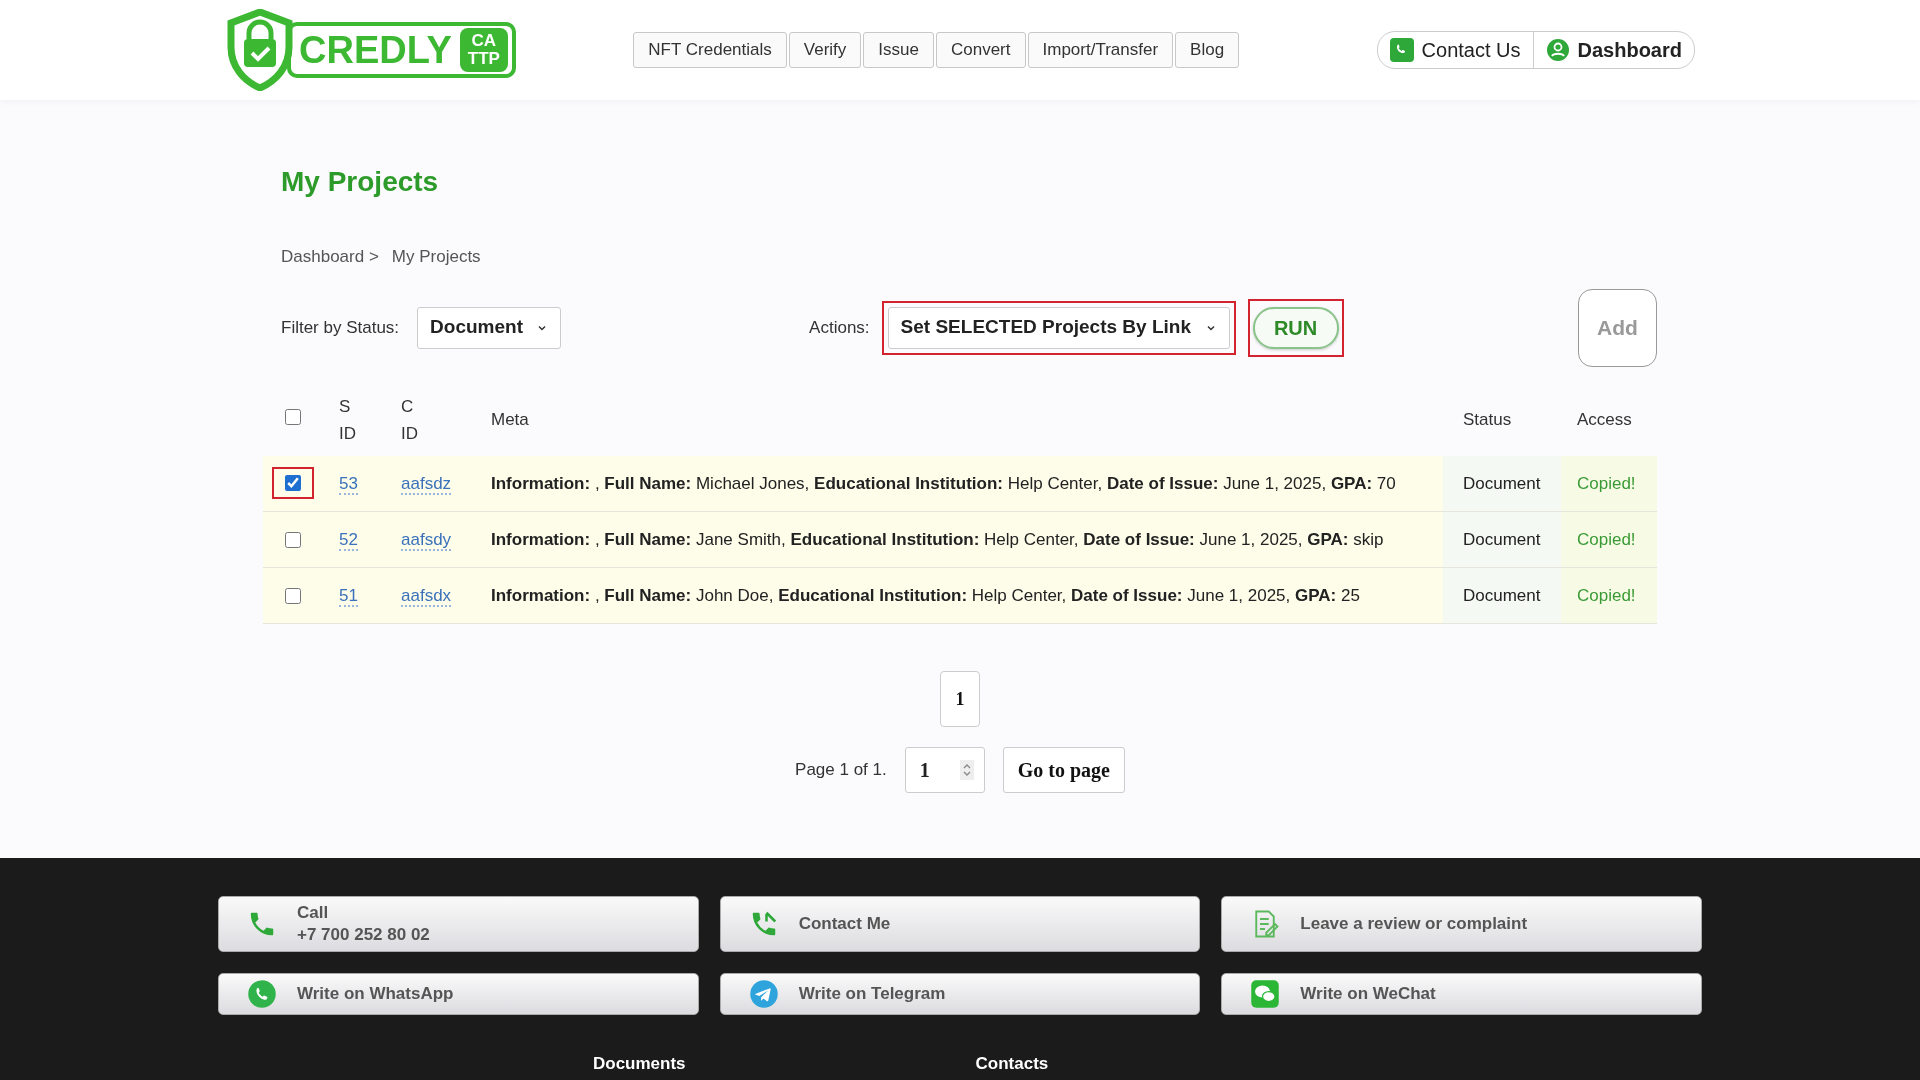 The image size is (1920, 1080). What do you see at coordinates (262, 994) in the screenshot?
I see `whatsapp-icon` at bounding box center [262, 994].